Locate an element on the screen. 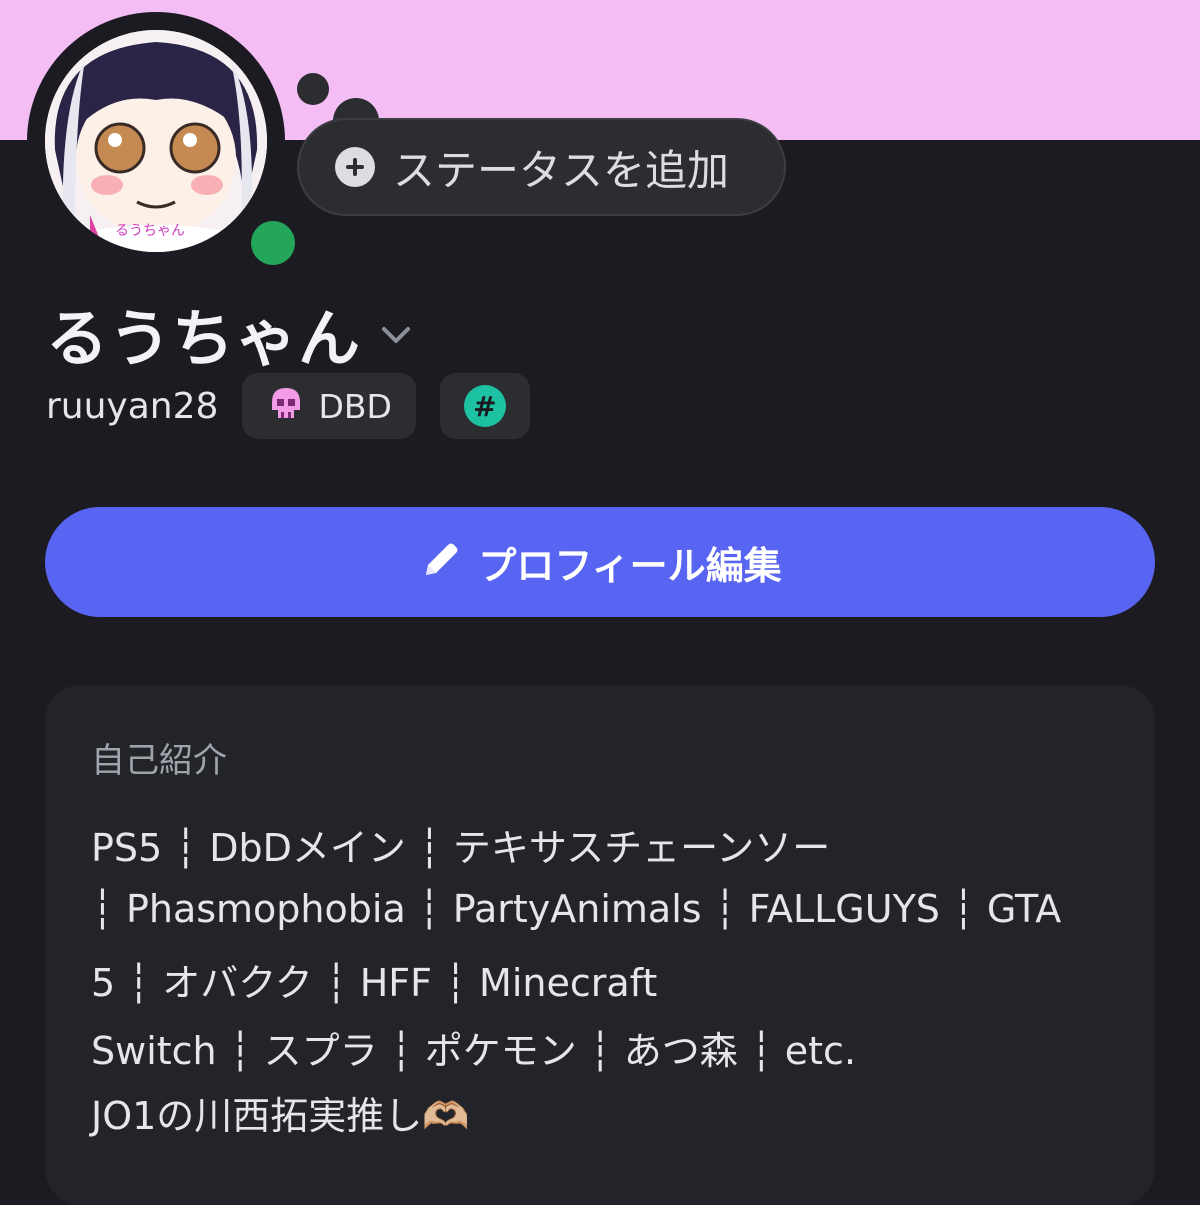  add-status-label: ステータスを追加 is located at coordinates (561, 170).